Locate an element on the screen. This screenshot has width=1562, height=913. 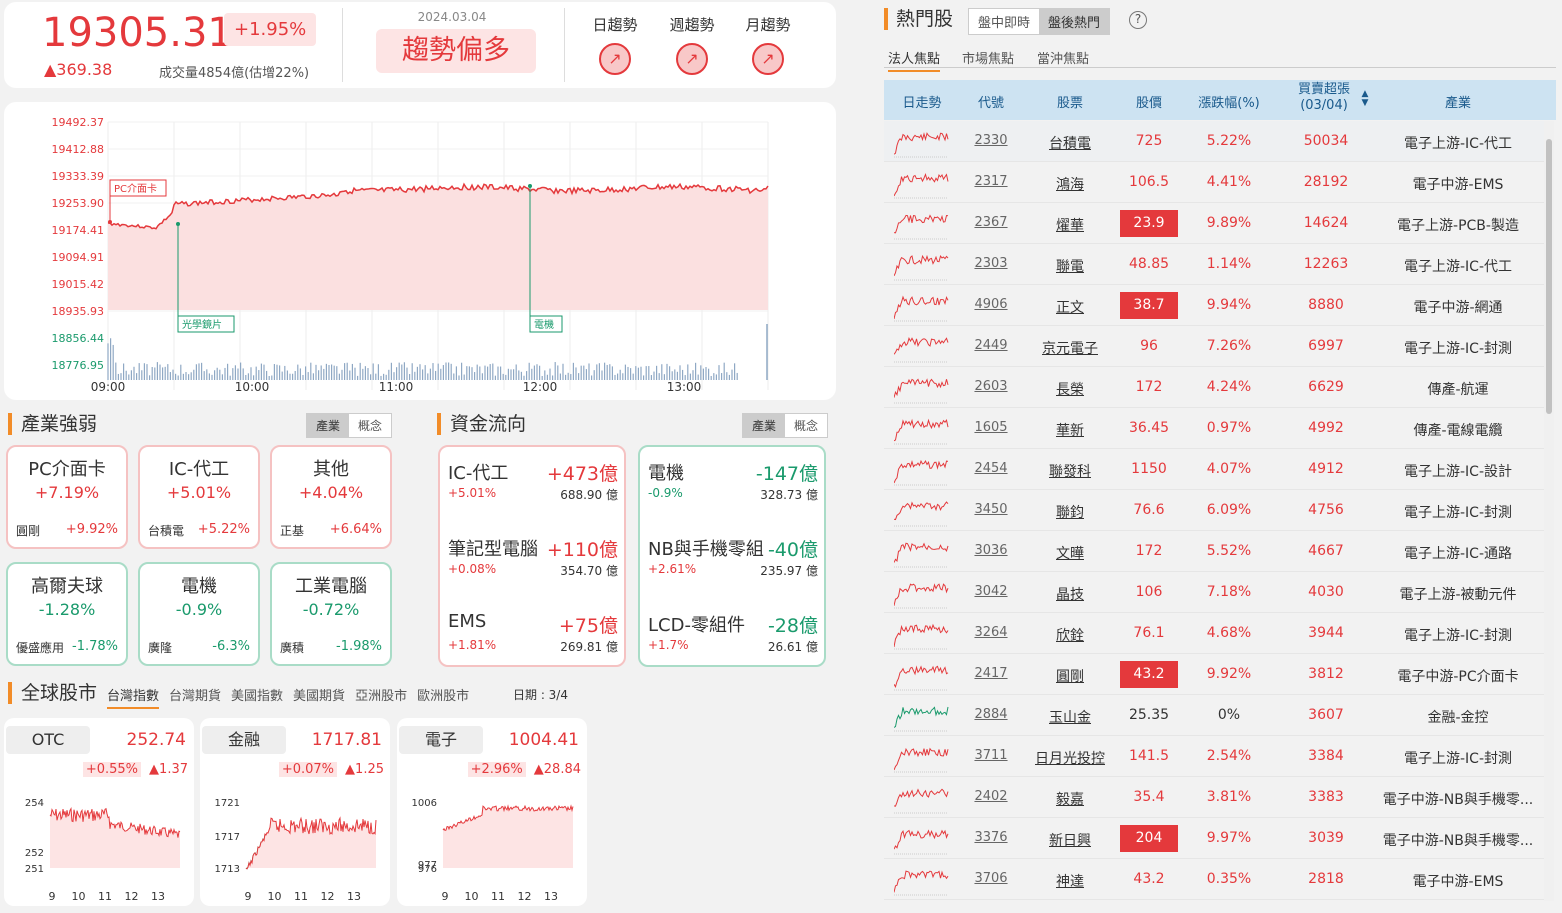
industry-card: PC介面卡 +7.19% 圓剛 +9.92% is located at coordinates (67, 497).